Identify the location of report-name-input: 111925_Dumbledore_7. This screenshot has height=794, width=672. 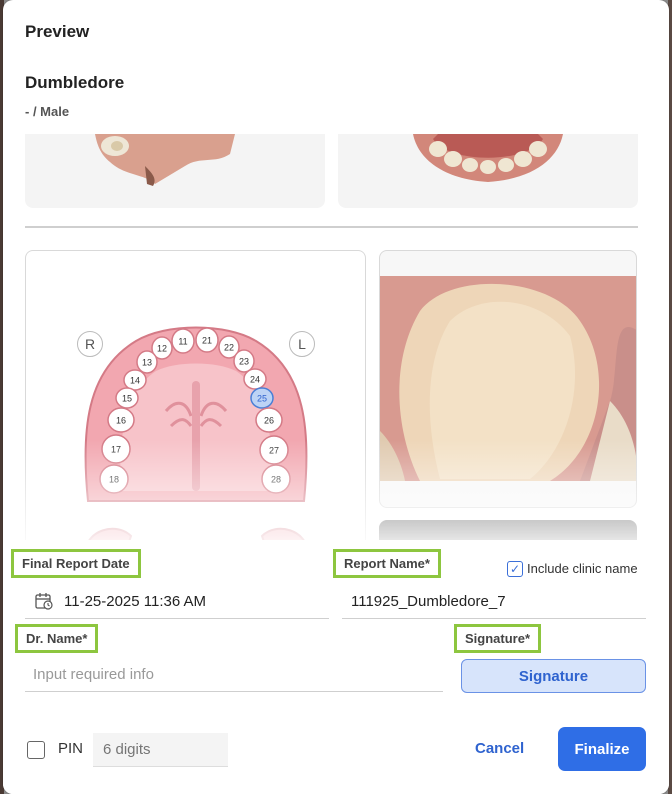
(428, 601).